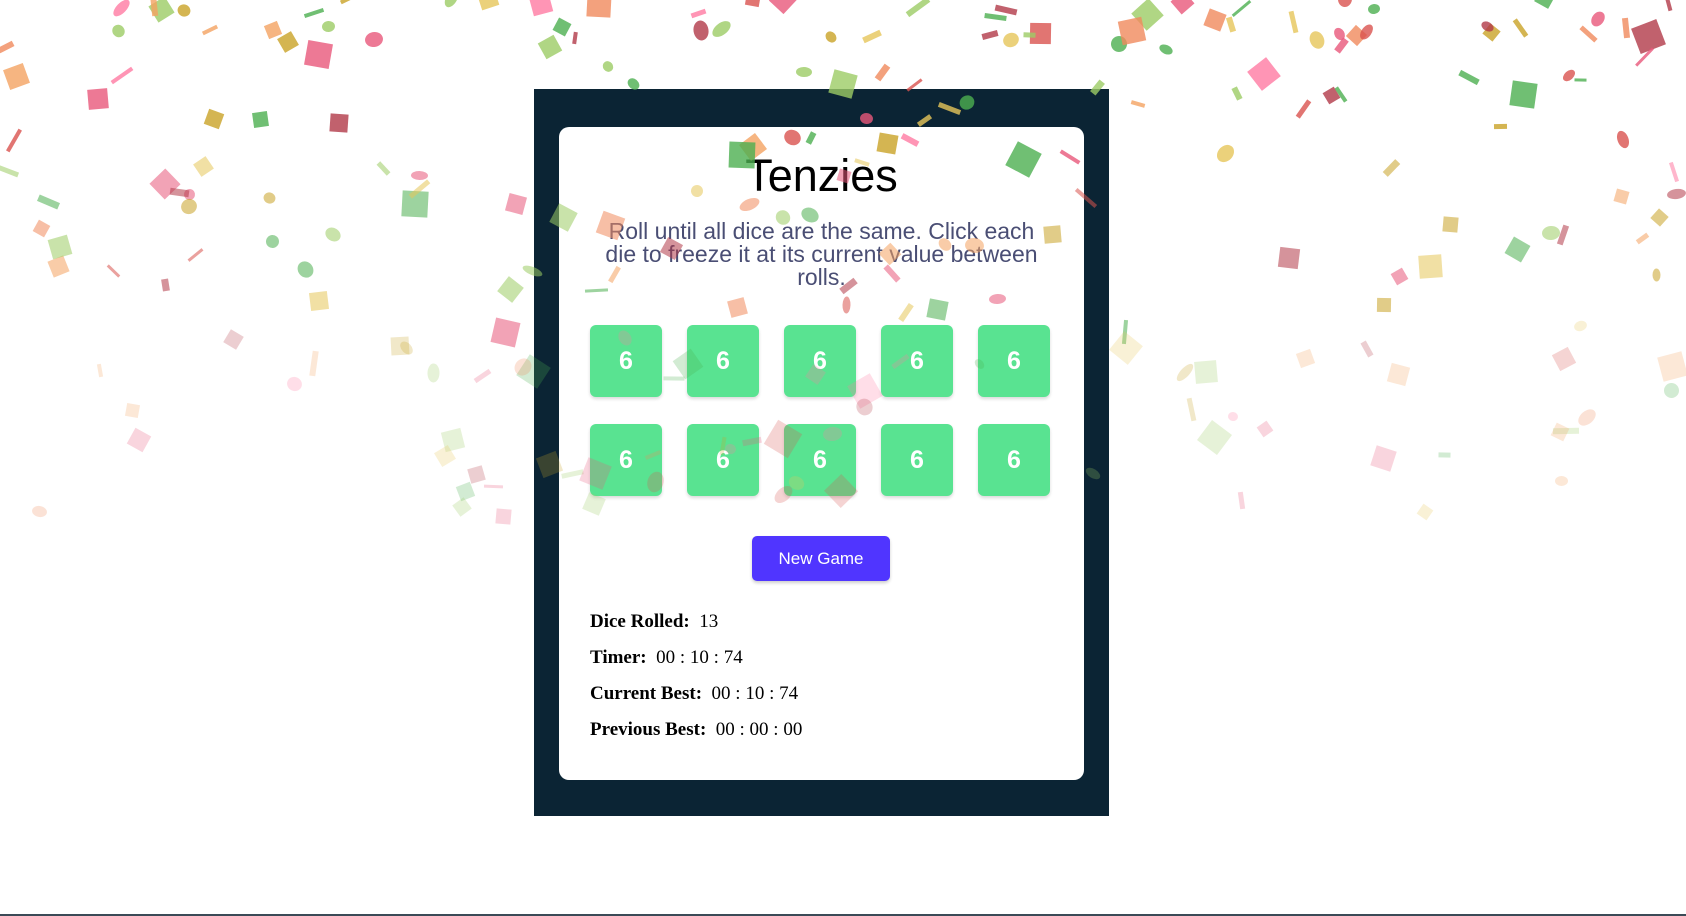 The image size is (1686, 916). What do you see at coordinates (820, 460) in the screenshot?
I see `die-8: 6` at bounding box center [820, 460].